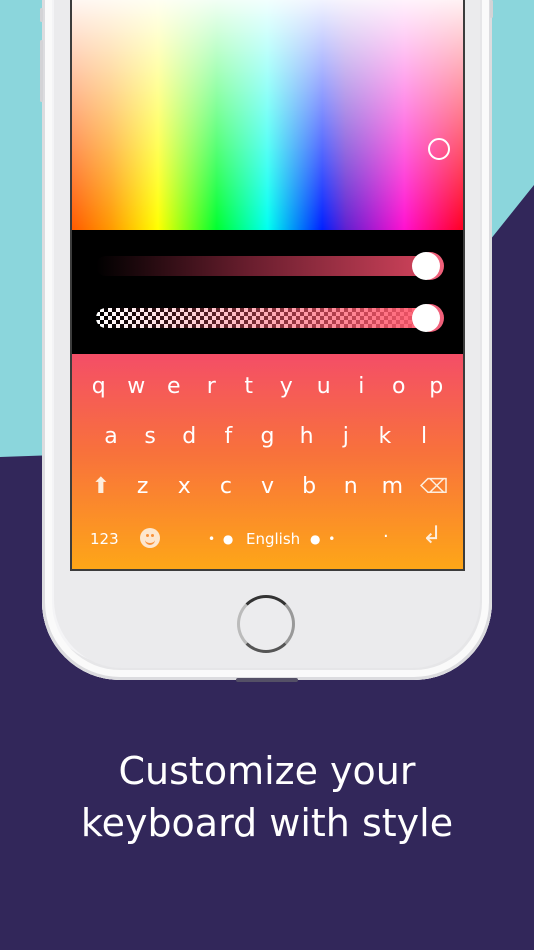 The width and height of the screenshot is (534, 950). Describe the element at coordinates (212, 386) in the screenshot. I see `key: r` at that location.